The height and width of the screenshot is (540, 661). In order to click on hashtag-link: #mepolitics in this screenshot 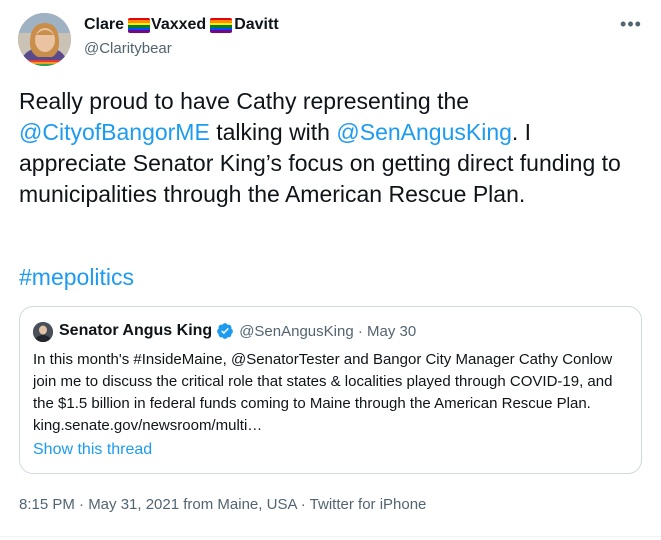, I will do `click(76, 277)`.